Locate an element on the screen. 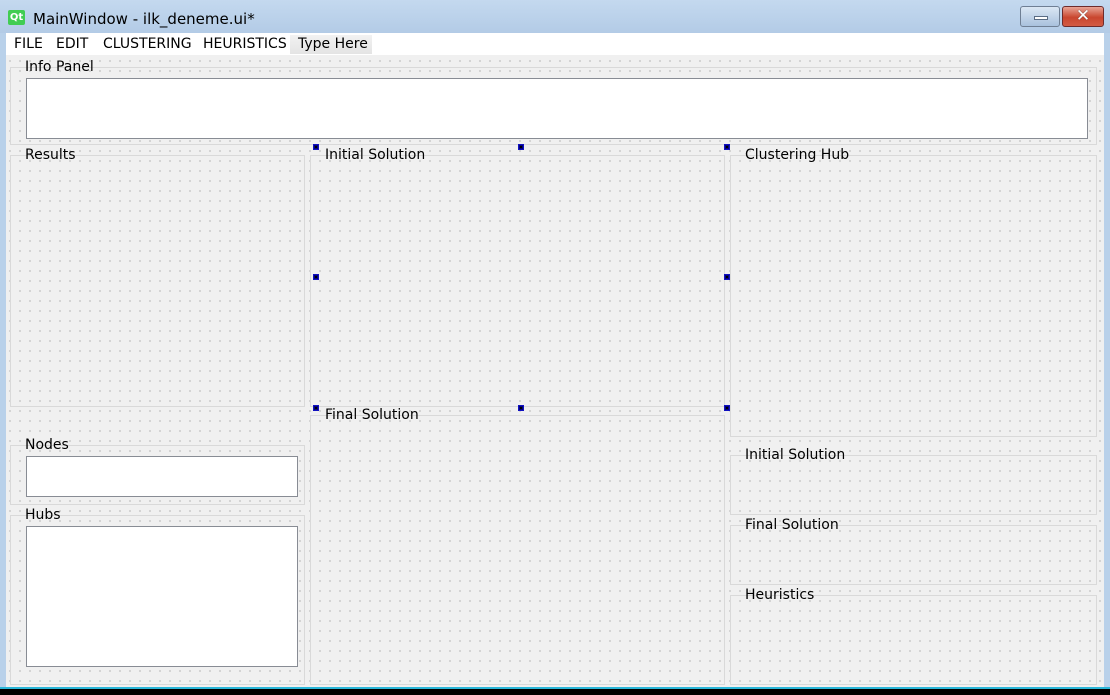 This screenshot has width=1110, height=695. resize-handle-bottom-left is located at coordinates (316, 408).